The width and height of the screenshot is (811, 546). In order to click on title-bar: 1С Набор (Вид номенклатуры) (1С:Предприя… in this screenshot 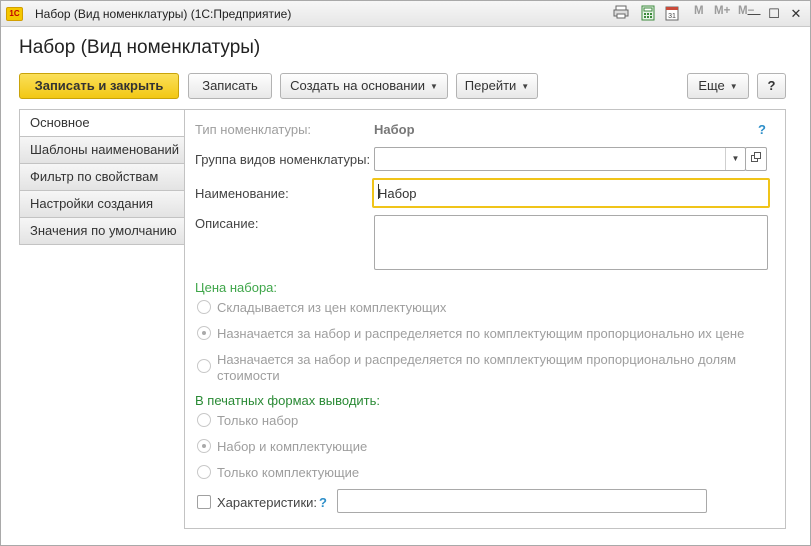, I will do `click(405, 14)`.